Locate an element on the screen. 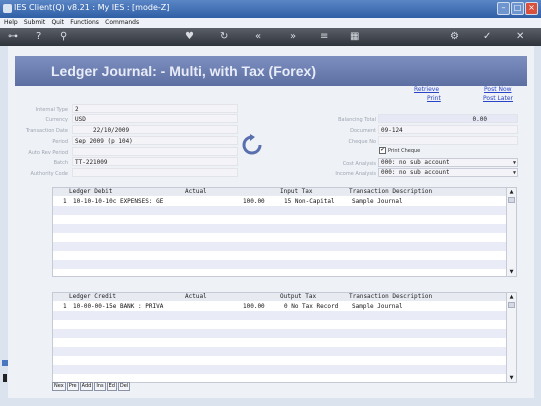  income-analysis-value: 000: no sub account is located at coordinates (415, 172).